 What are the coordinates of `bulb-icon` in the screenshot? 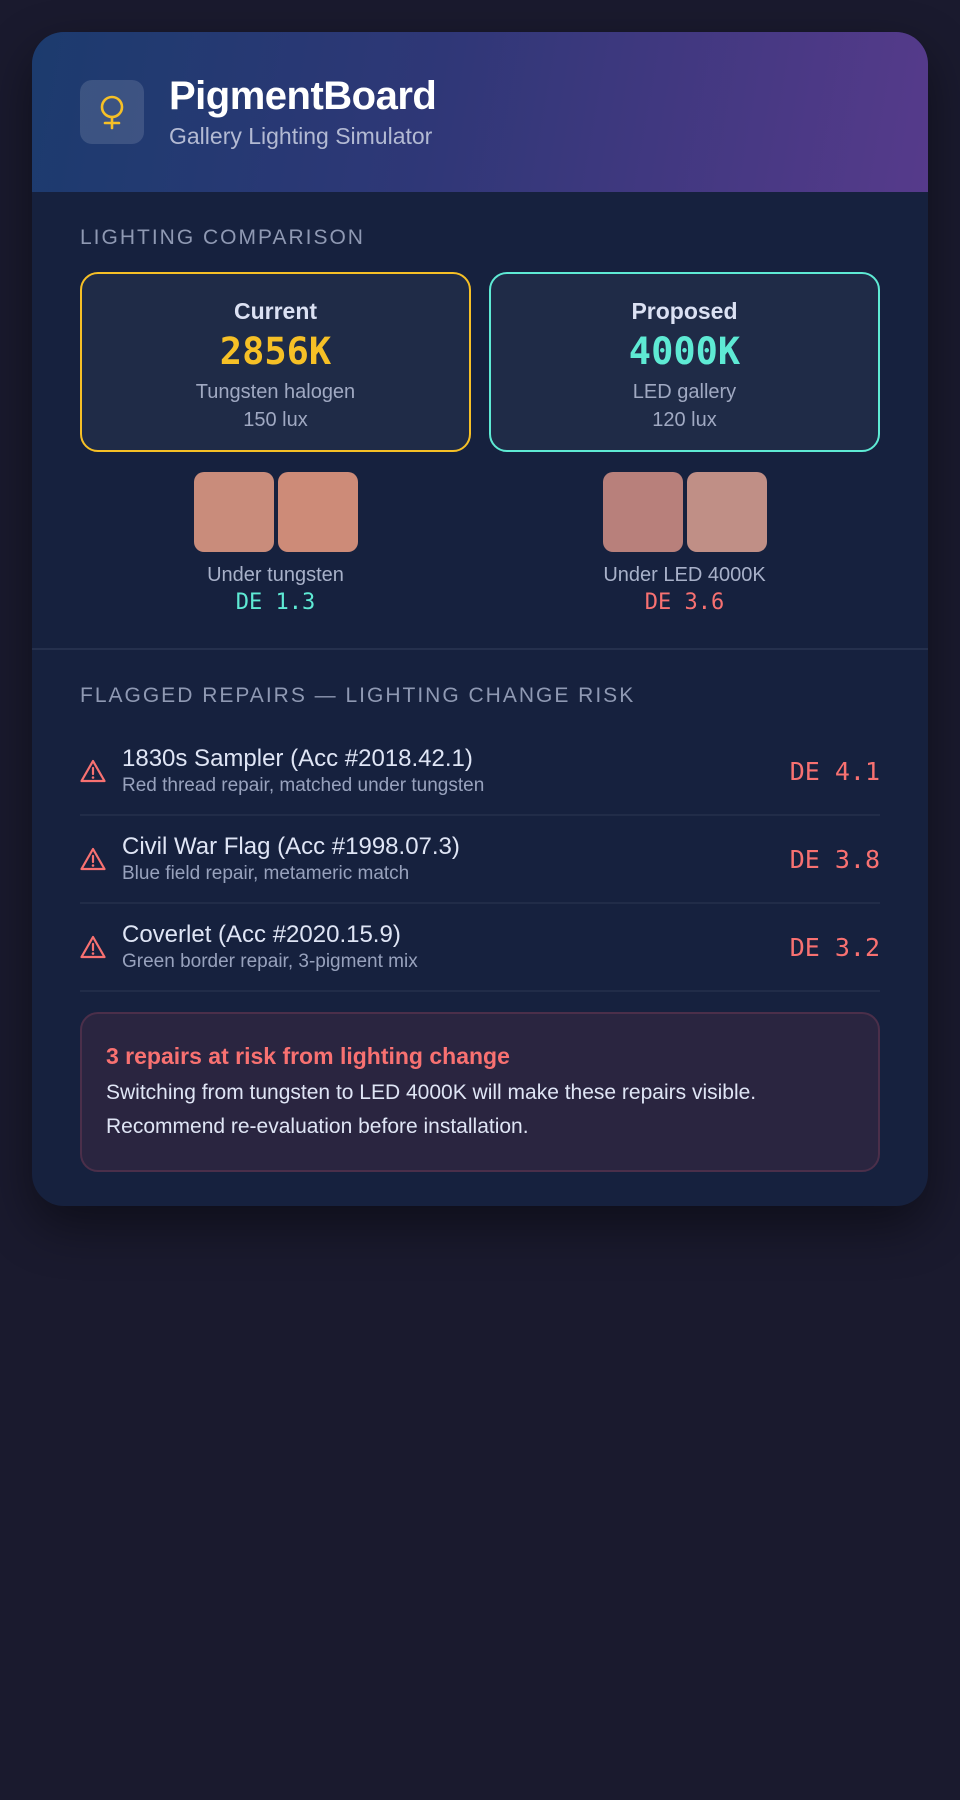 It's located at (112, 112).